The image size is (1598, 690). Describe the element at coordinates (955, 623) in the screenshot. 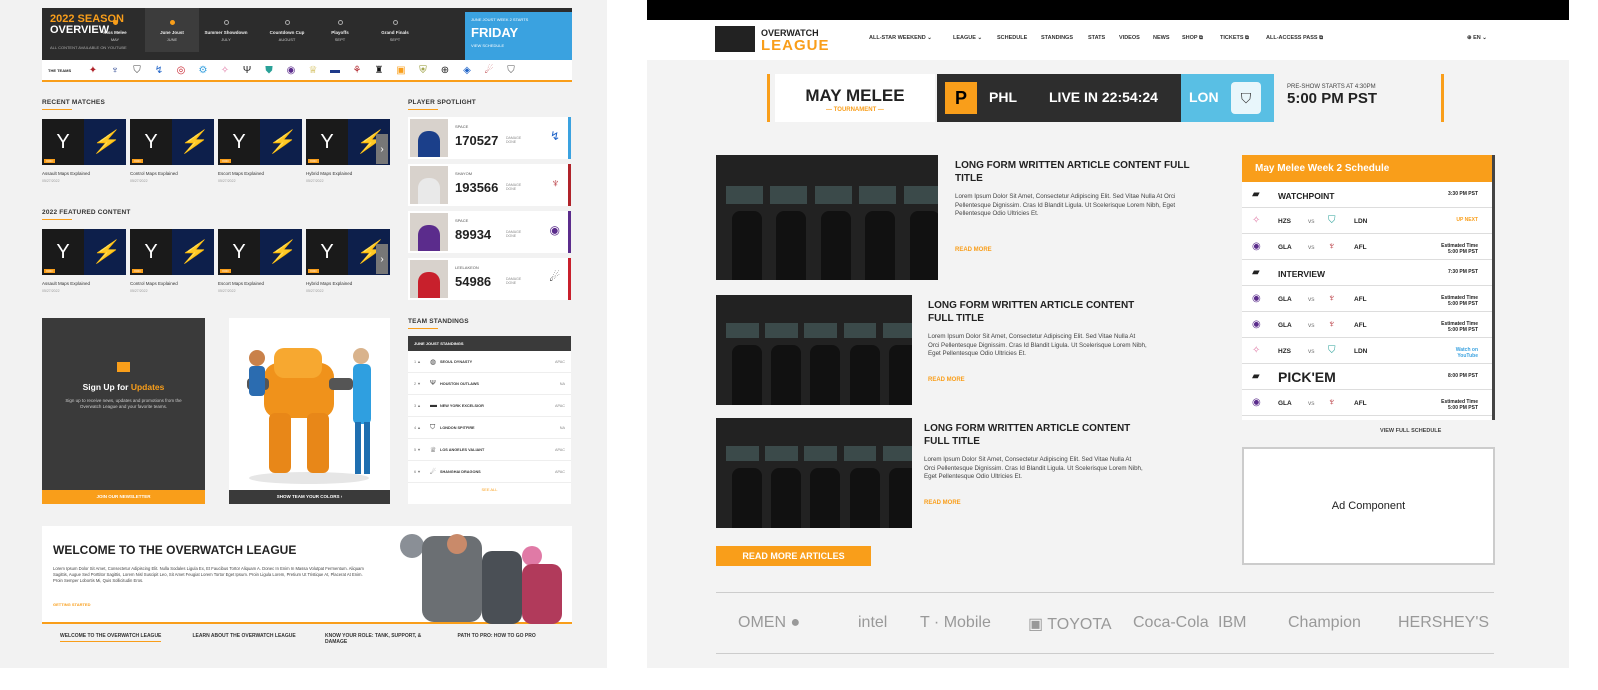

I see `sponsor-logo: T · Mobile` at that location.